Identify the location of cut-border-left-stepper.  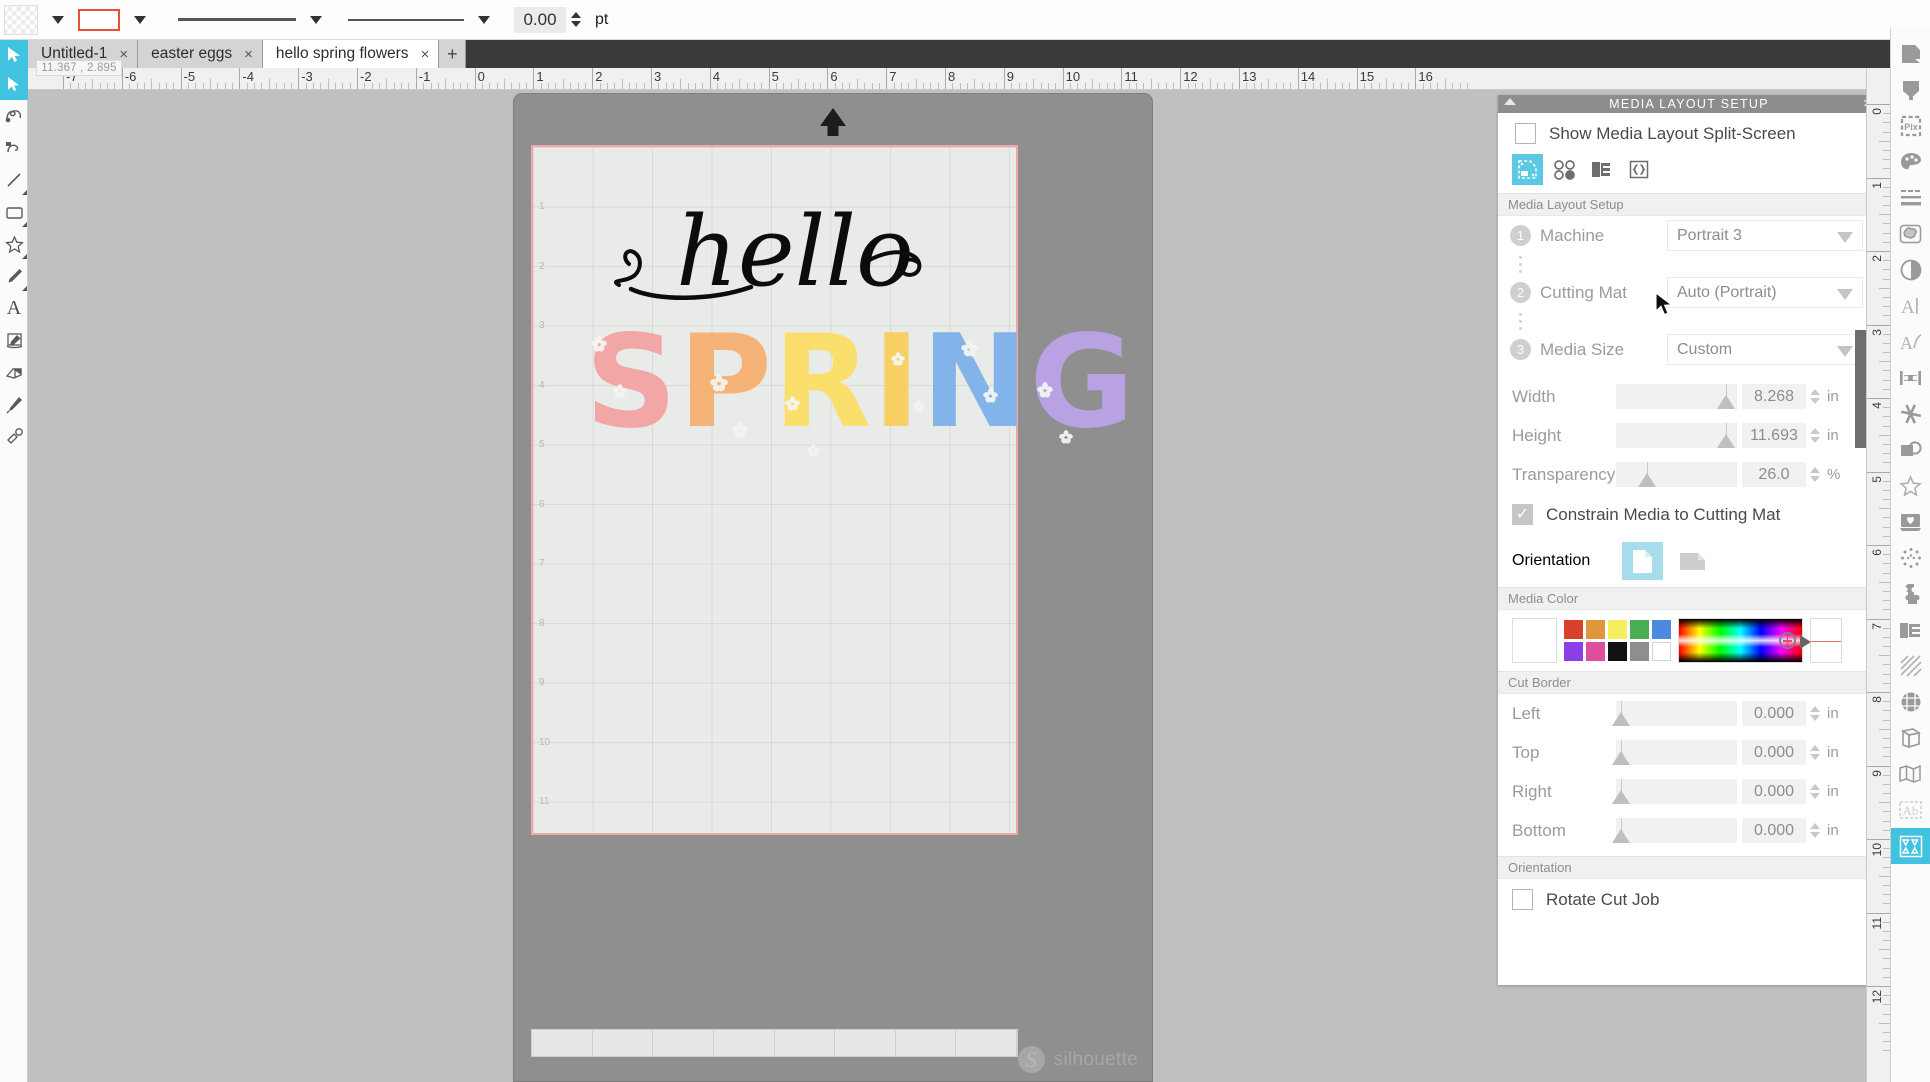
(1815, 713).